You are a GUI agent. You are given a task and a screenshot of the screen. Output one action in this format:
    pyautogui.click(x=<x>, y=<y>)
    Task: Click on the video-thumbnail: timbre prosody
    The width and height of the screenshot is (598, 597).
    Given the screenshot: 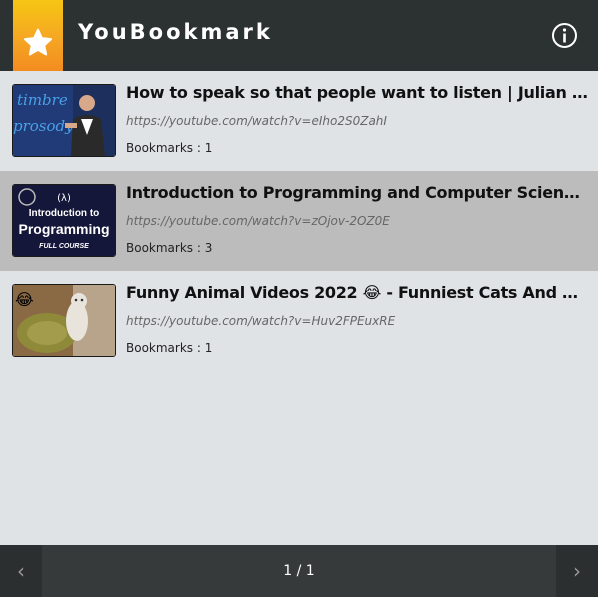 What is the action you would take?
    pyautogui.click(x=64, y=120)
    